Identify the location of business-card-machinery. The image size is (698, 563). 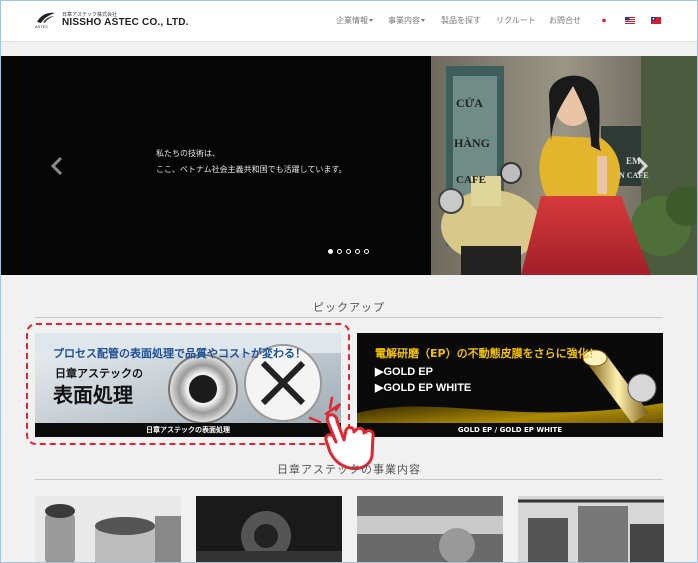
(269, 529).